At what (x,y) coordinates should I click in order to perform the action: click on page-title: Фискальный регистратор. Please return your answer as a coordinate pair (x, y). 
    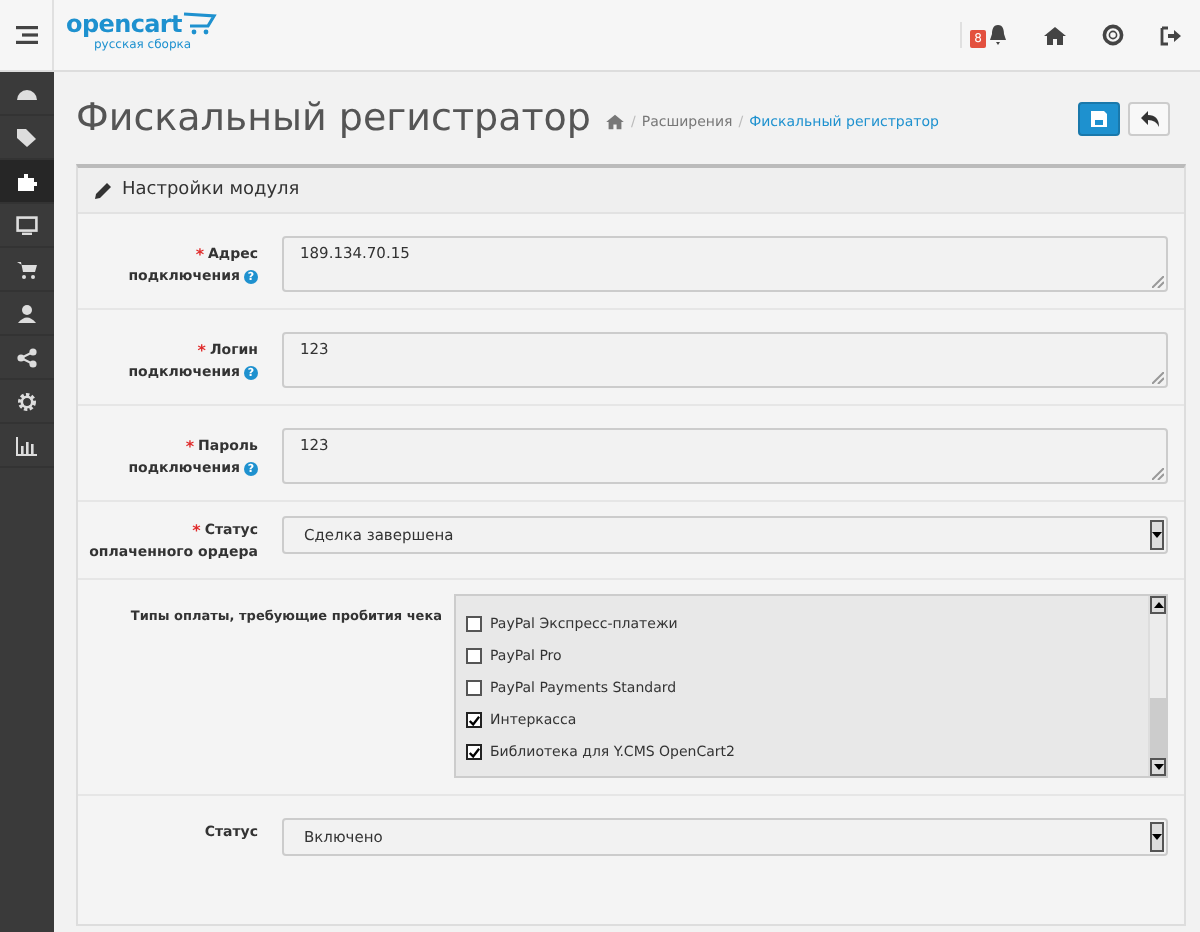
    Looking at the image, I should click on (333, 118).